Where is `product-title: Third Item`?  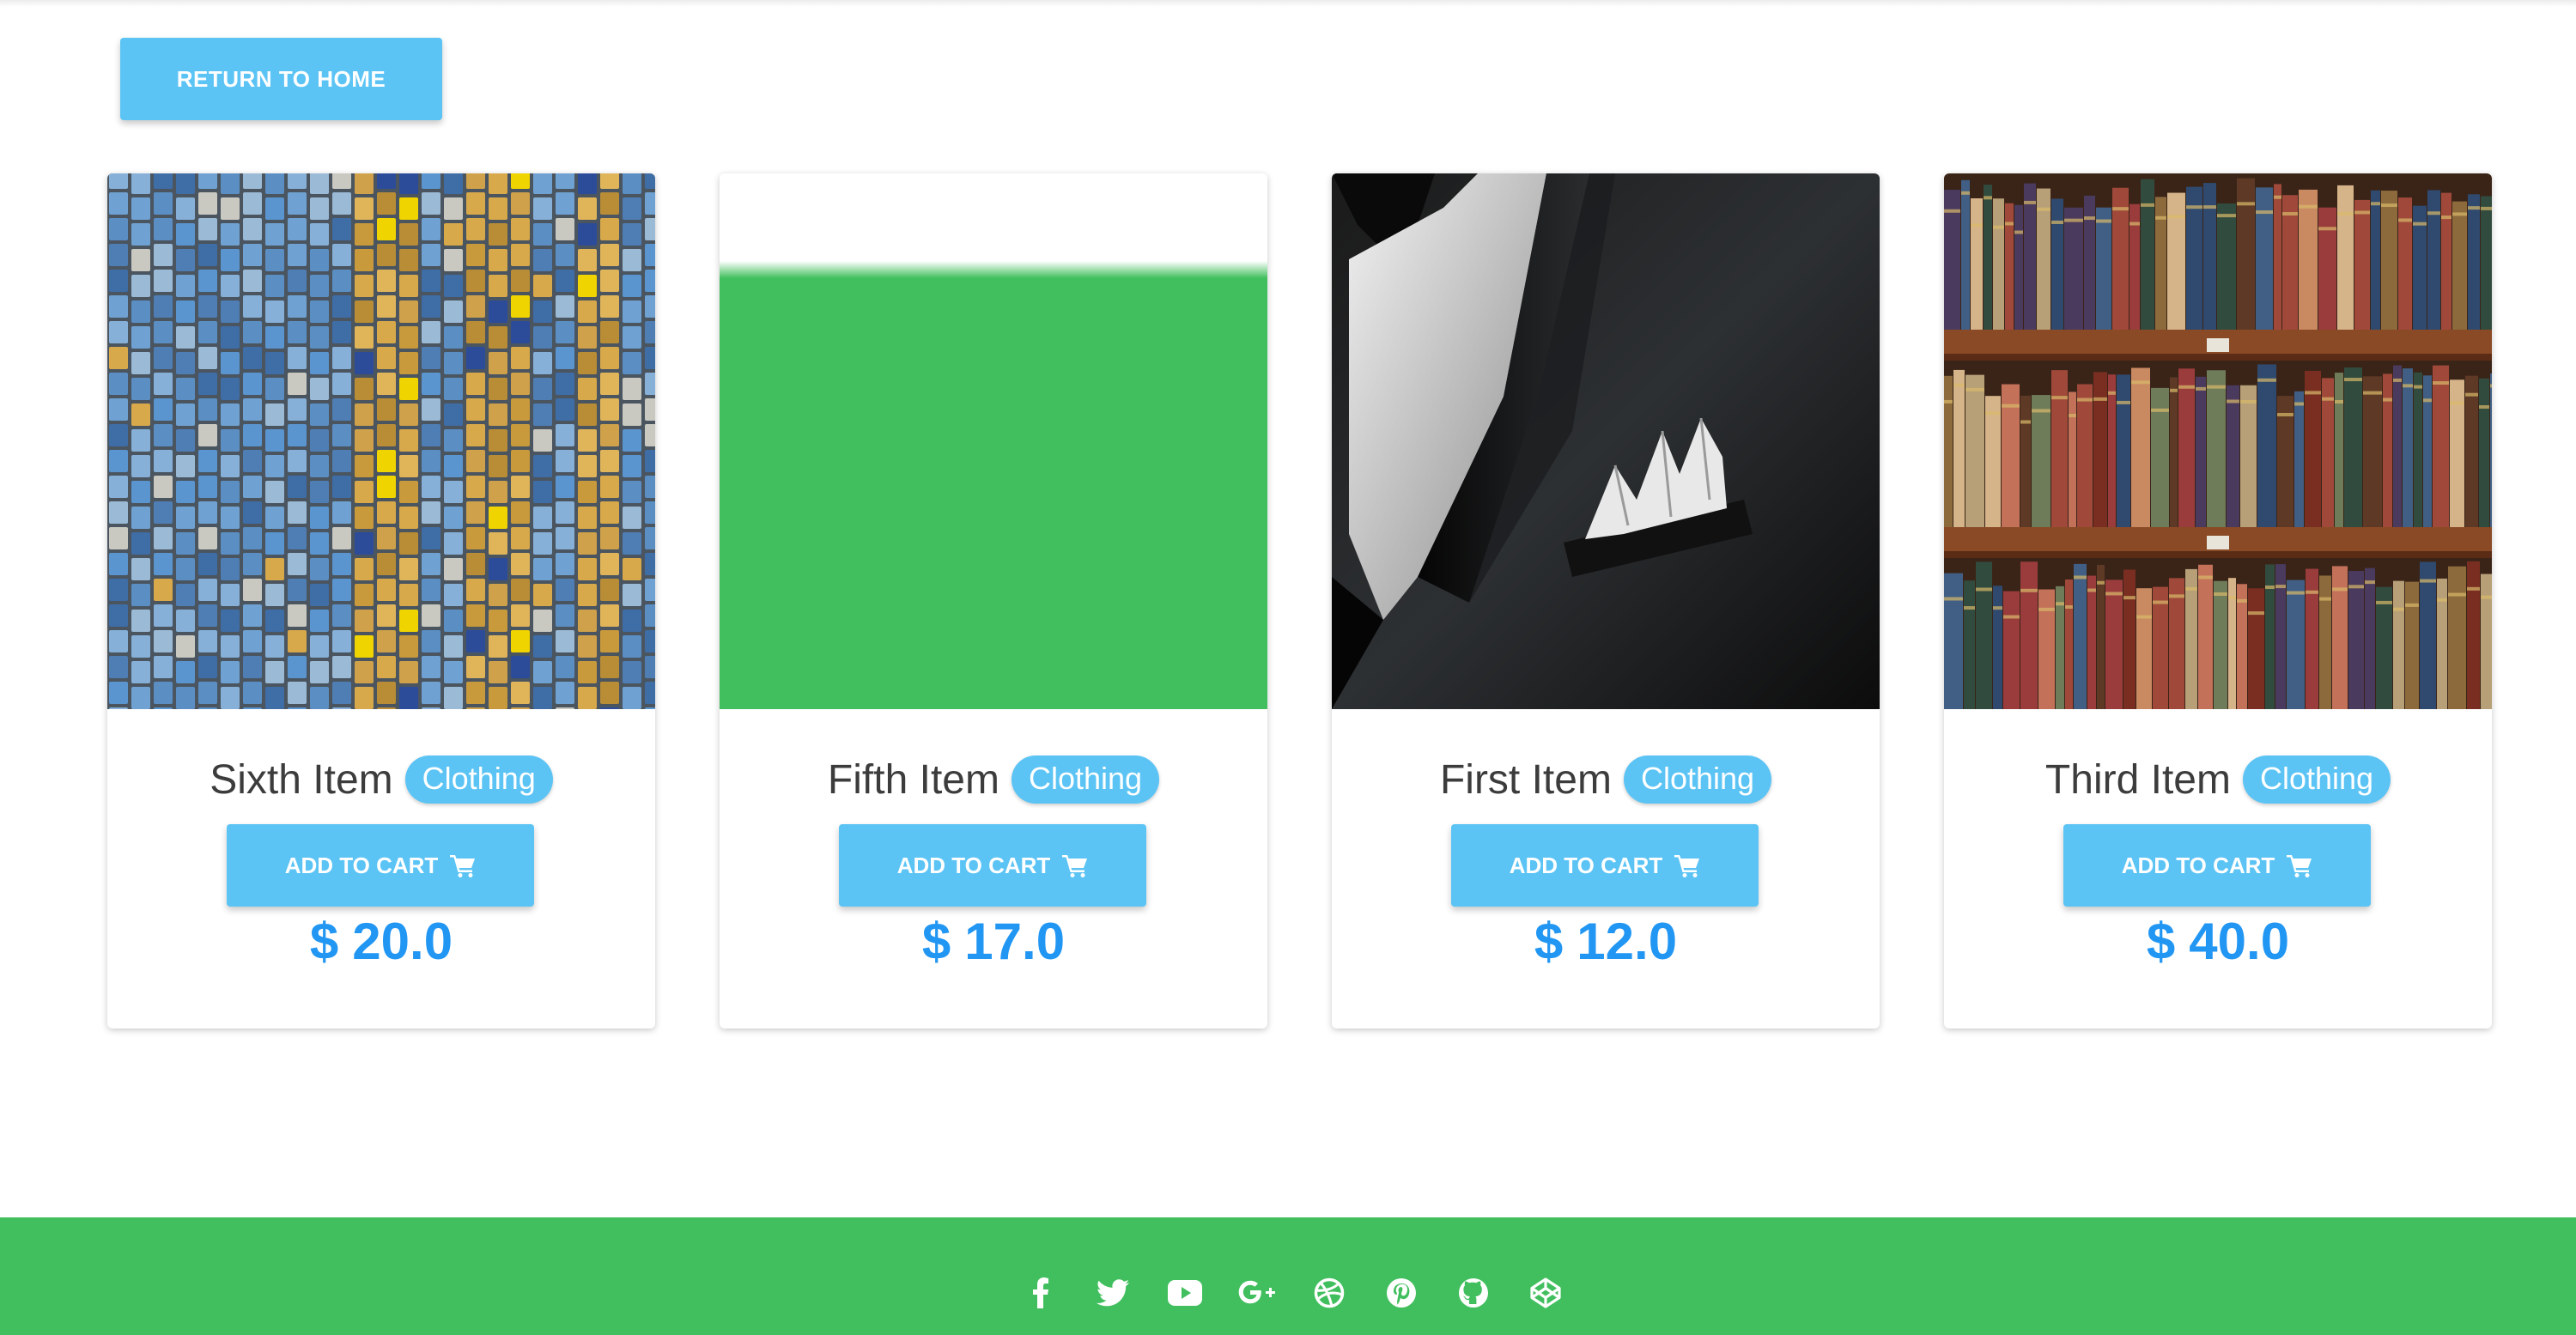 product-title: Third Item is located at coordinates (2137, 779).